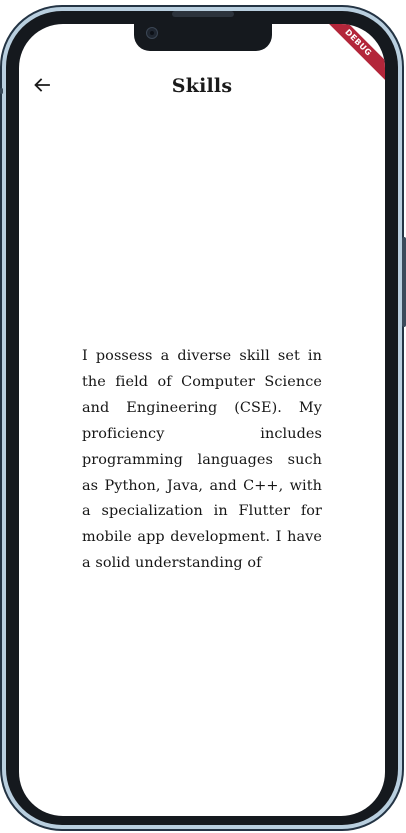 The image size is (406, 833). What do you see at coordinates (404, 282) in the screenshot?
I see `power-button` at bounding box center [404, 282].